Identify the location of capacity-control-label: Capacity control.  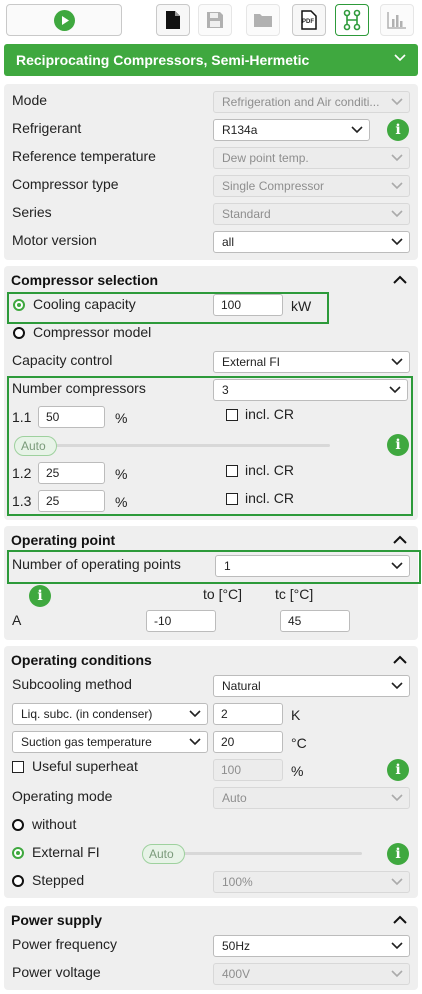
(62, 360).